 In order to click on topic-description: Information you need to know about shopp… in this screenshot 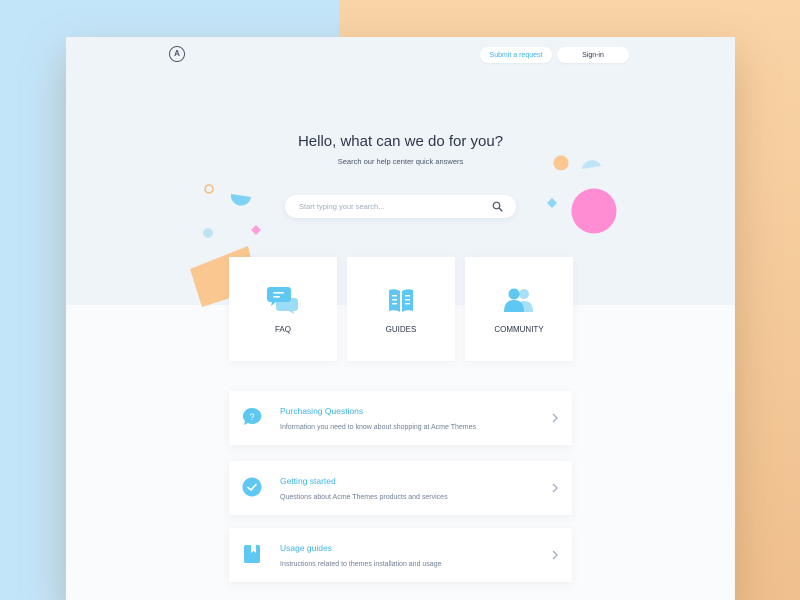, I will do `click(378, 427)`.